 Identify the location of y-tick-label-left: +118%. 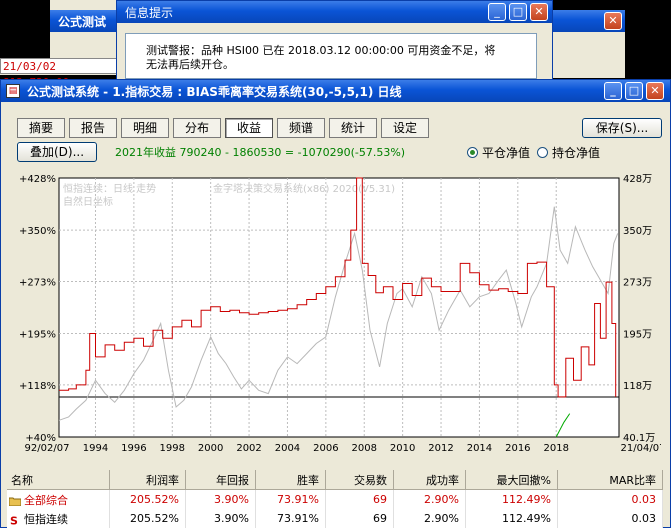
(37, 386).